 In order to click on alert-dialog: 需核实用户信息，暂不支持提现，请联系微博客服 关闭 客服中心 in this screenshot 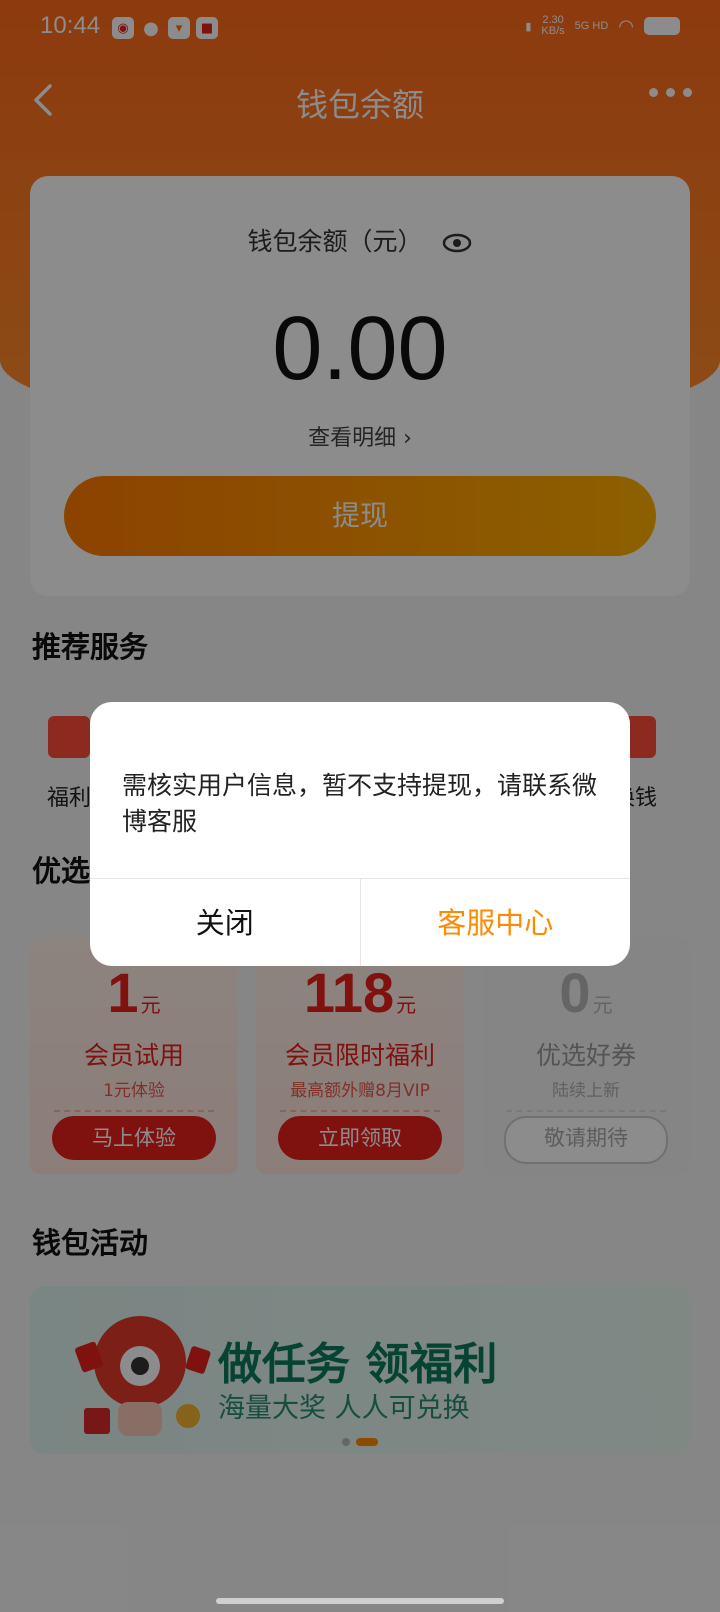, I will do `click(360, 834)`.